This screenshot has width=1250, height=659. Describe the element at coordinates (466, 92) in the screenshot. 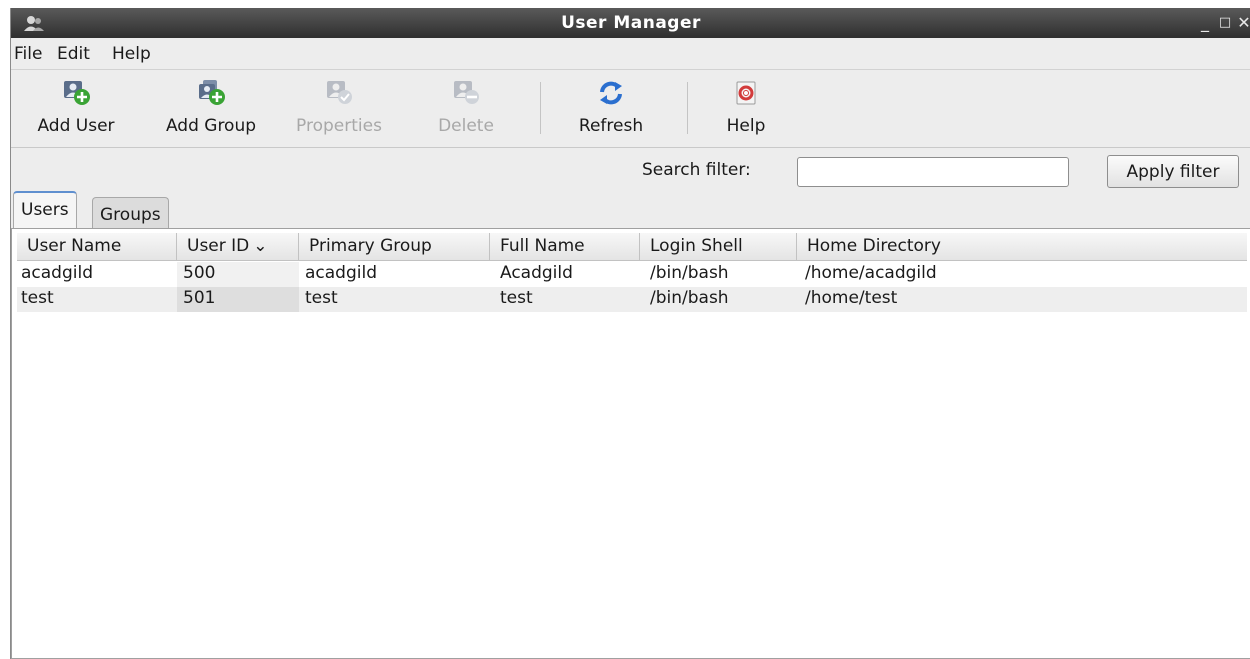

I see `delete-icon` at that location.